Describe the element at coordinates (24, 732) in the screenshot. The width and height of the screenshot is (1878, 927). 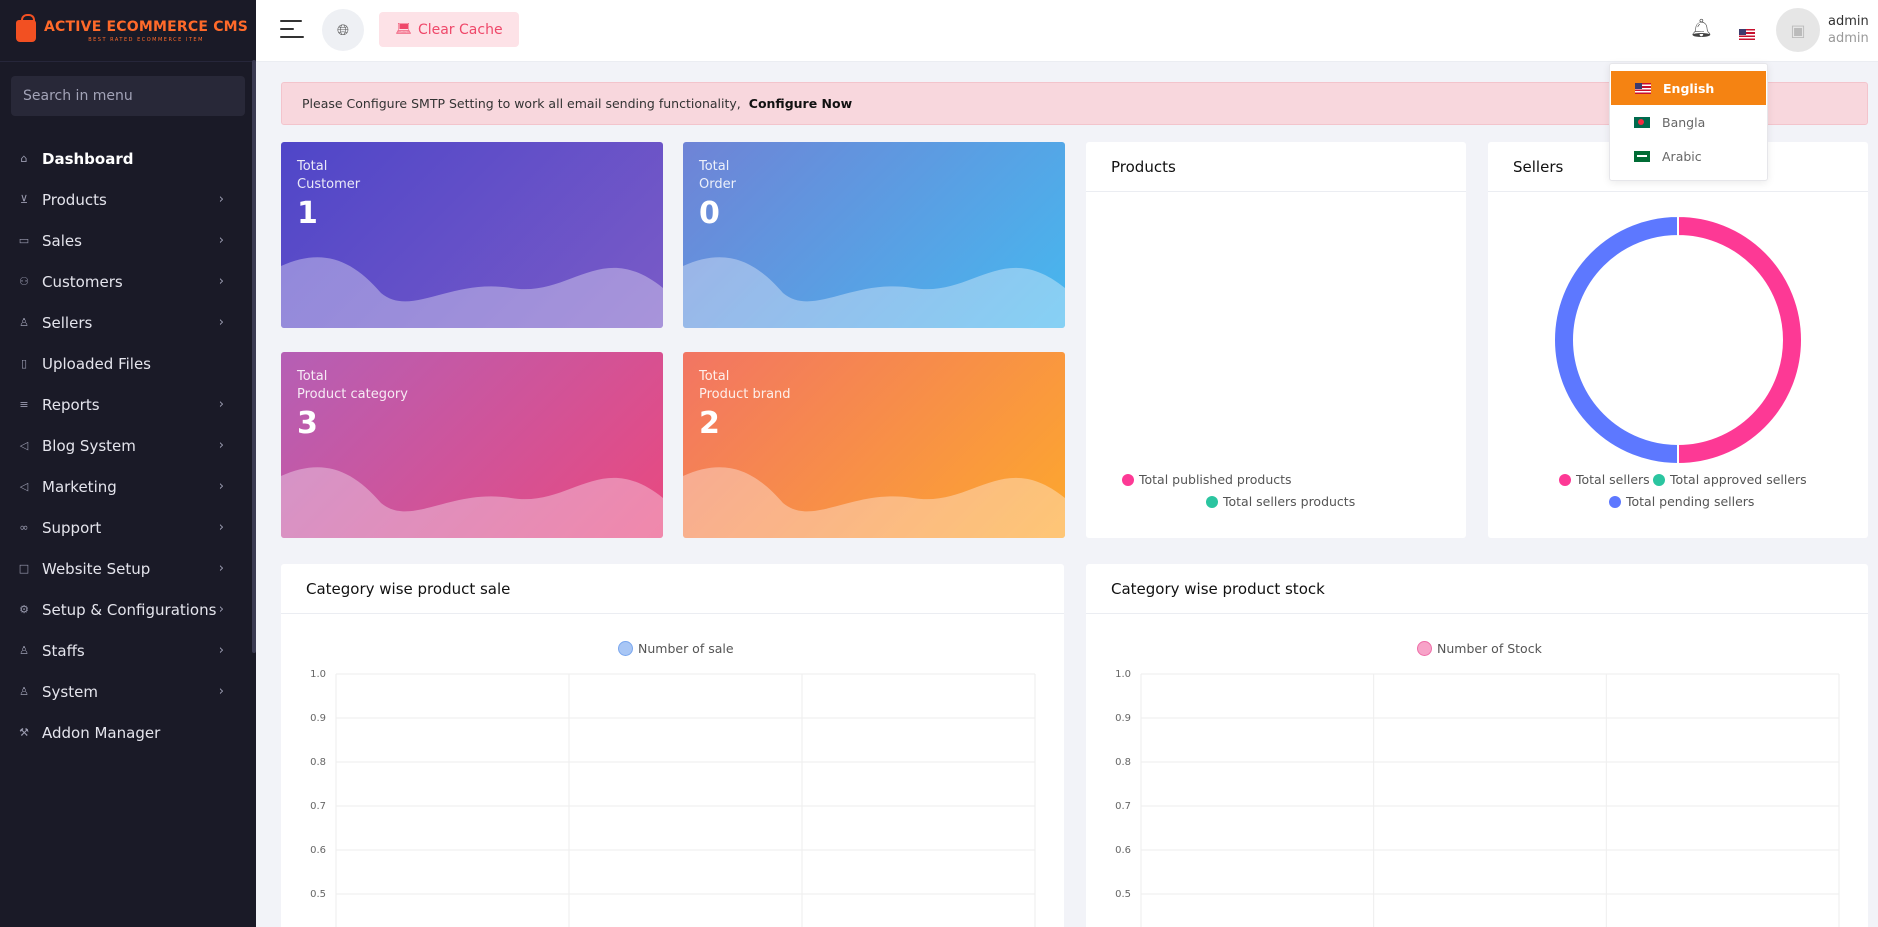
I see `wrench-icon: ⚒` at that location.